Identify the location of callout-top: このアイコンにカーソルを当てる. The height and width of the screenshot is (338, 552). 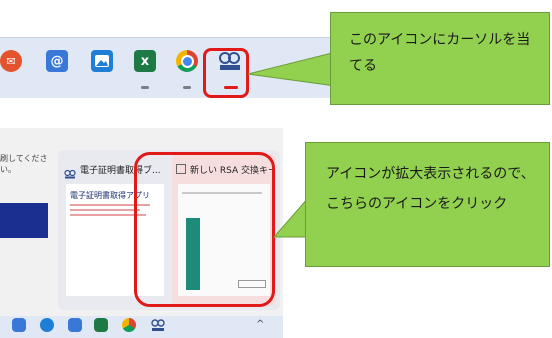
(440, 58).